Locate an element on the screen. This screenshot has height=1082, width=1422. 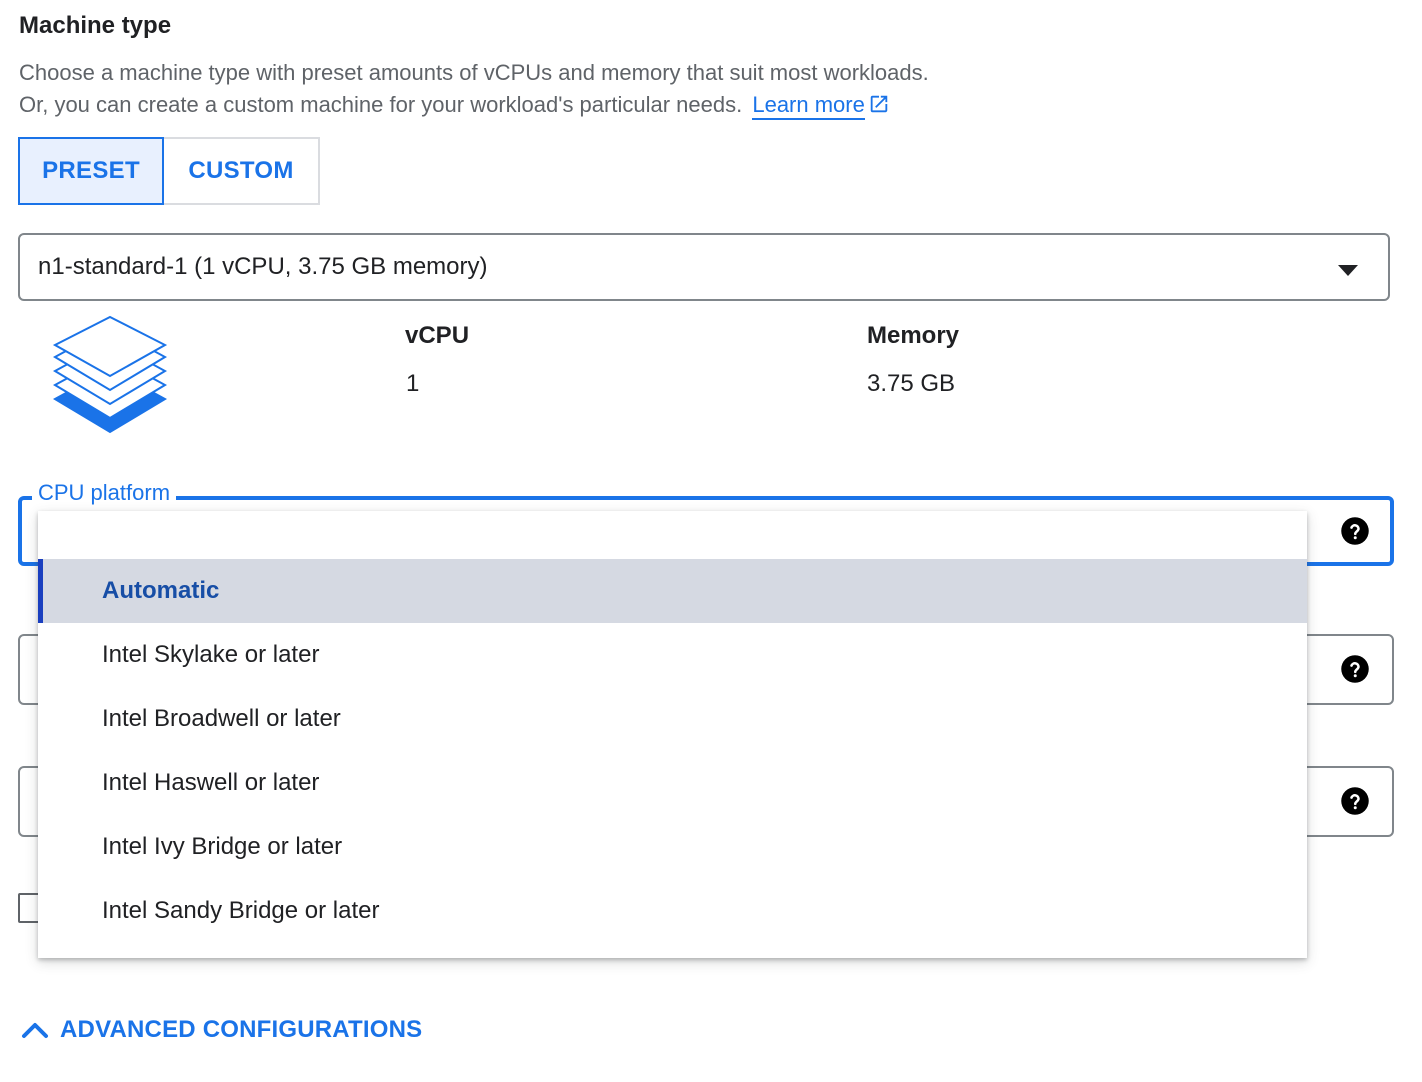
learn-more-label: Learn more is located at coordinates (808, 104).